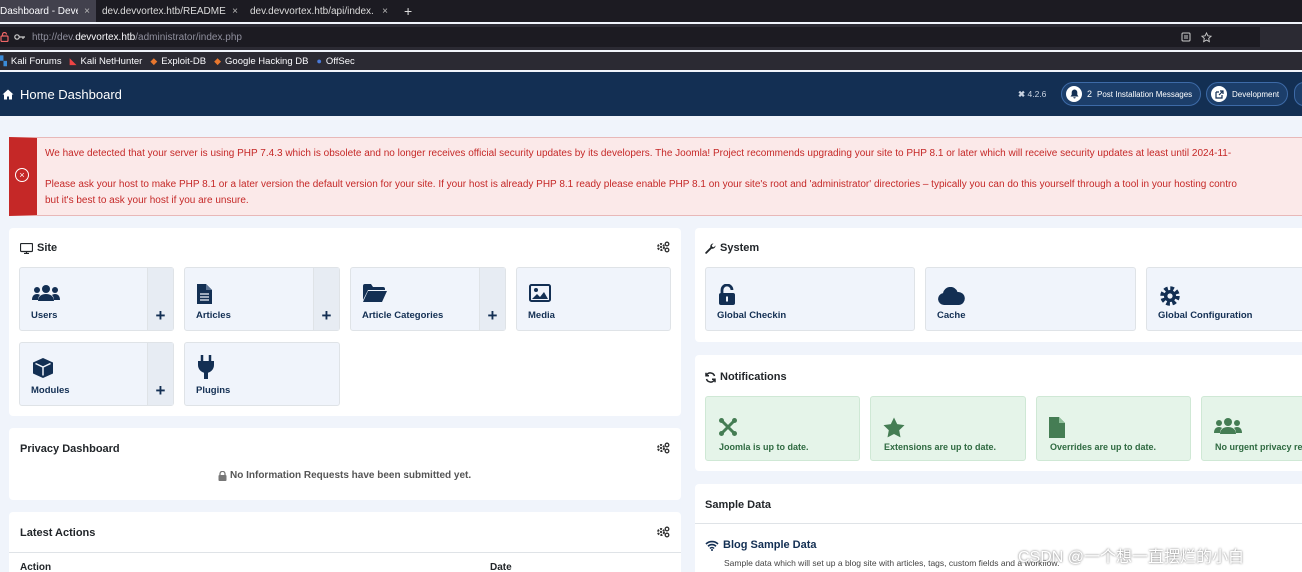 The image size is (1302, 572). Describe the element at coordinates (1170, 296) in the screenshot. I see `gear-icon` at that location.